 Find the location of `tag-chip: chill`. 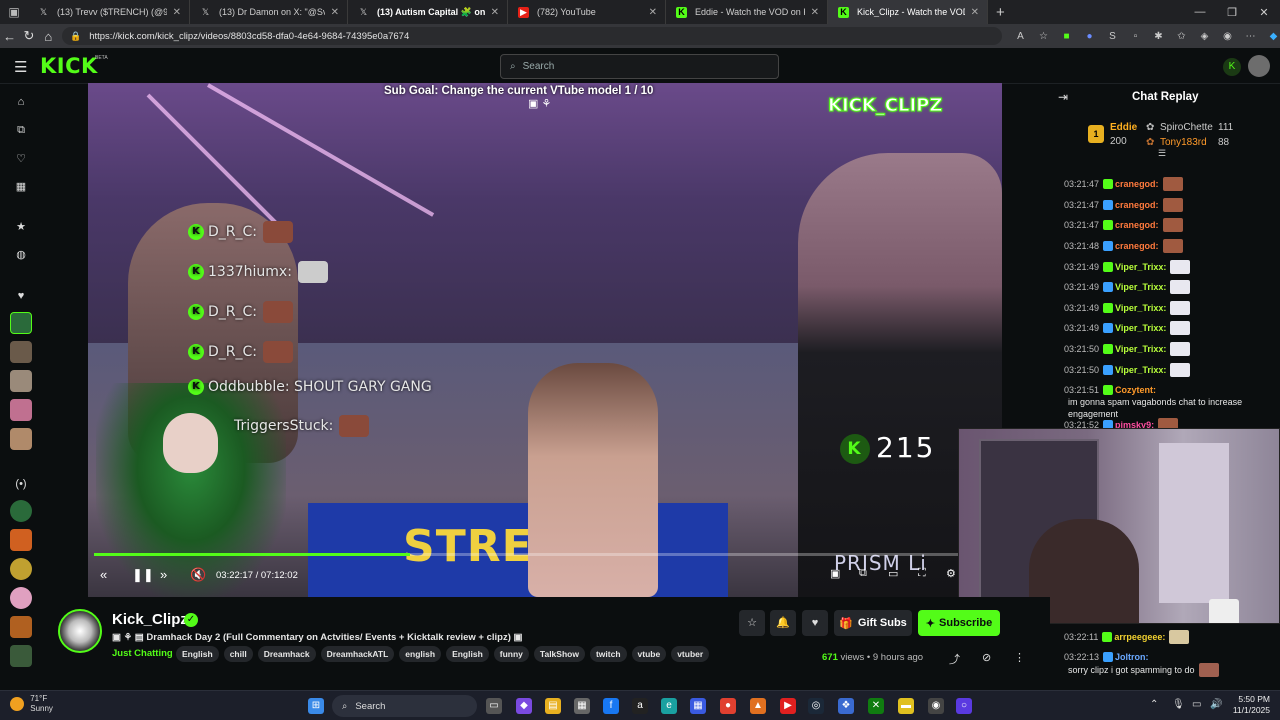

tag-chip: chill is located at coordinates (238, 654).